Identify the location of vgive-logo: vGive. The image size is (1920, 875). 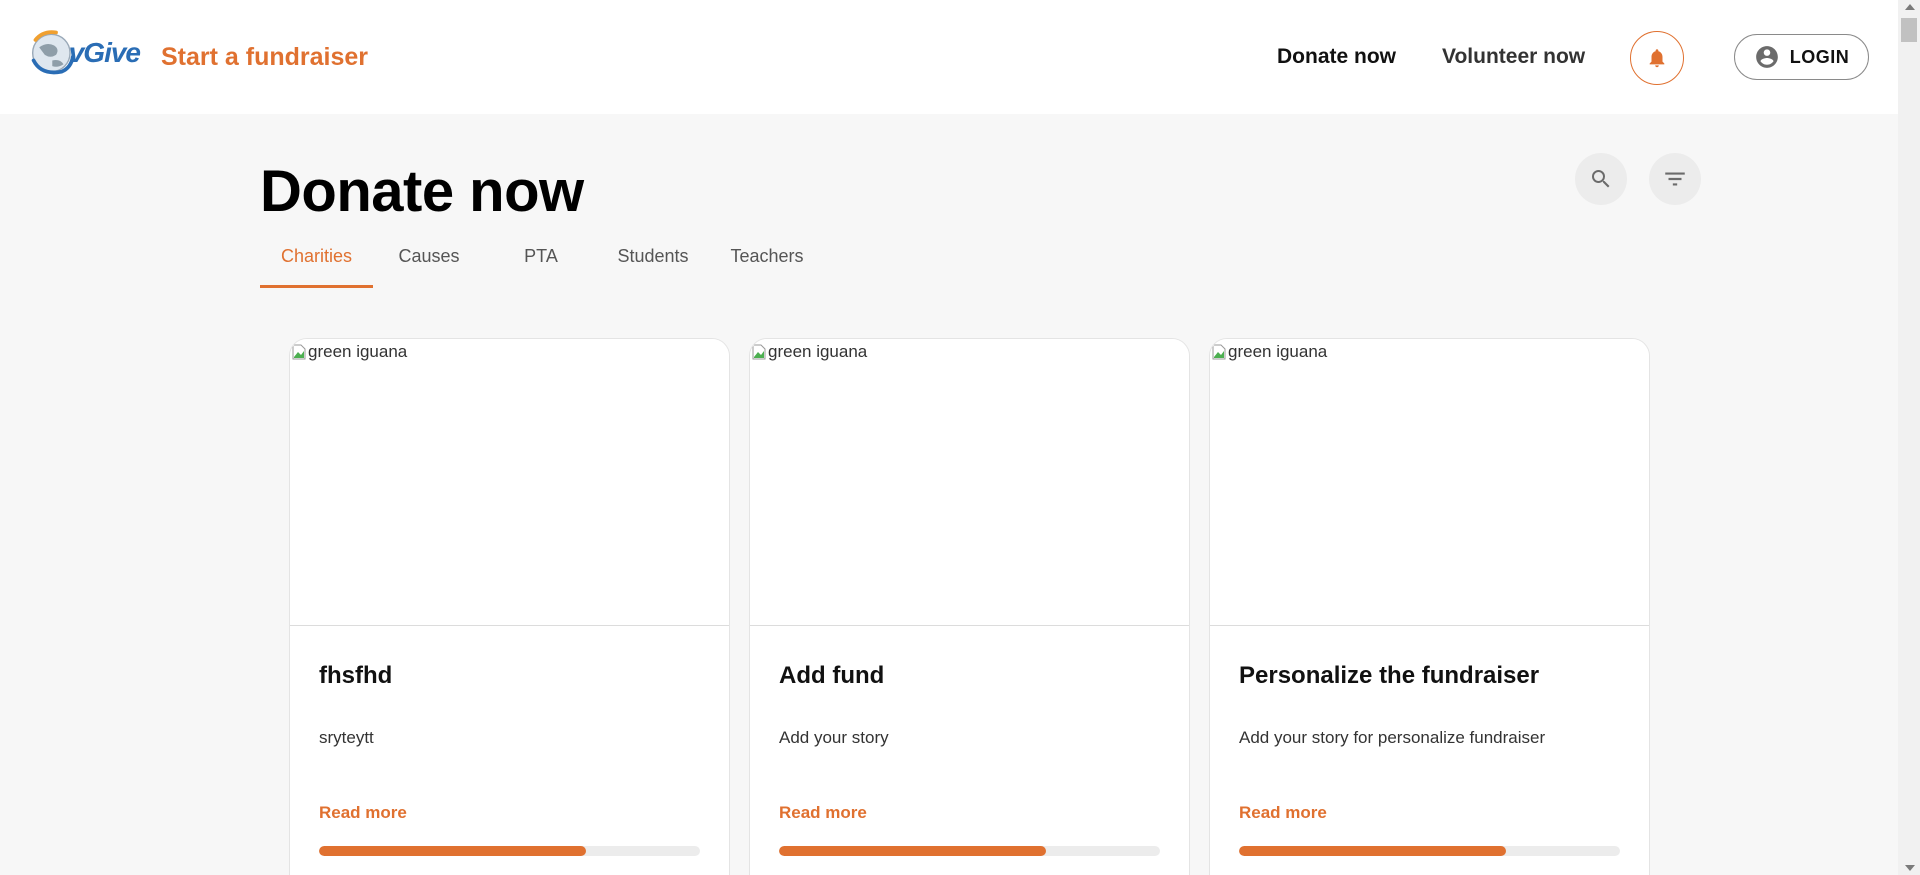
(84, 53).